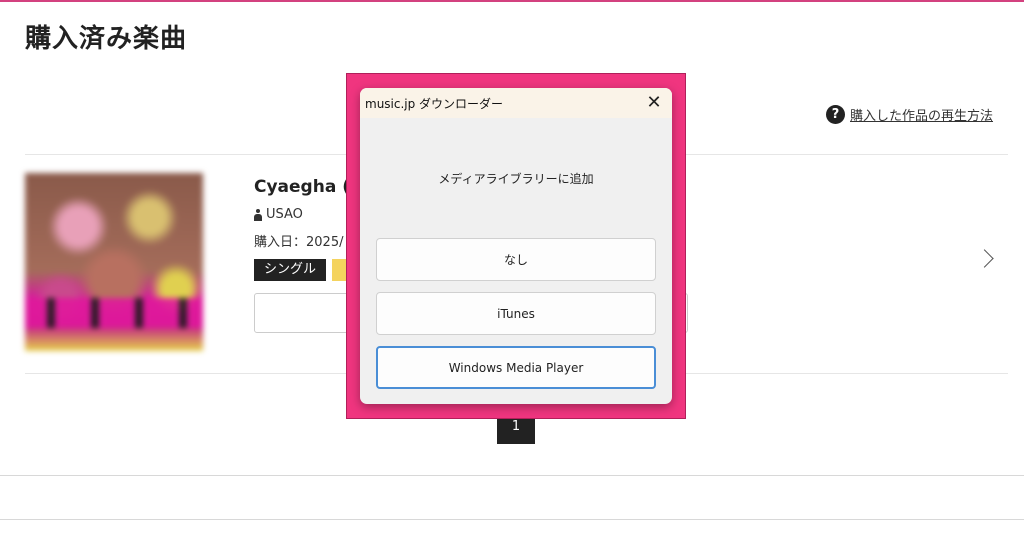 The image size is (1024, 541). I want to click on artist-name: USAO, so click(284, 214).